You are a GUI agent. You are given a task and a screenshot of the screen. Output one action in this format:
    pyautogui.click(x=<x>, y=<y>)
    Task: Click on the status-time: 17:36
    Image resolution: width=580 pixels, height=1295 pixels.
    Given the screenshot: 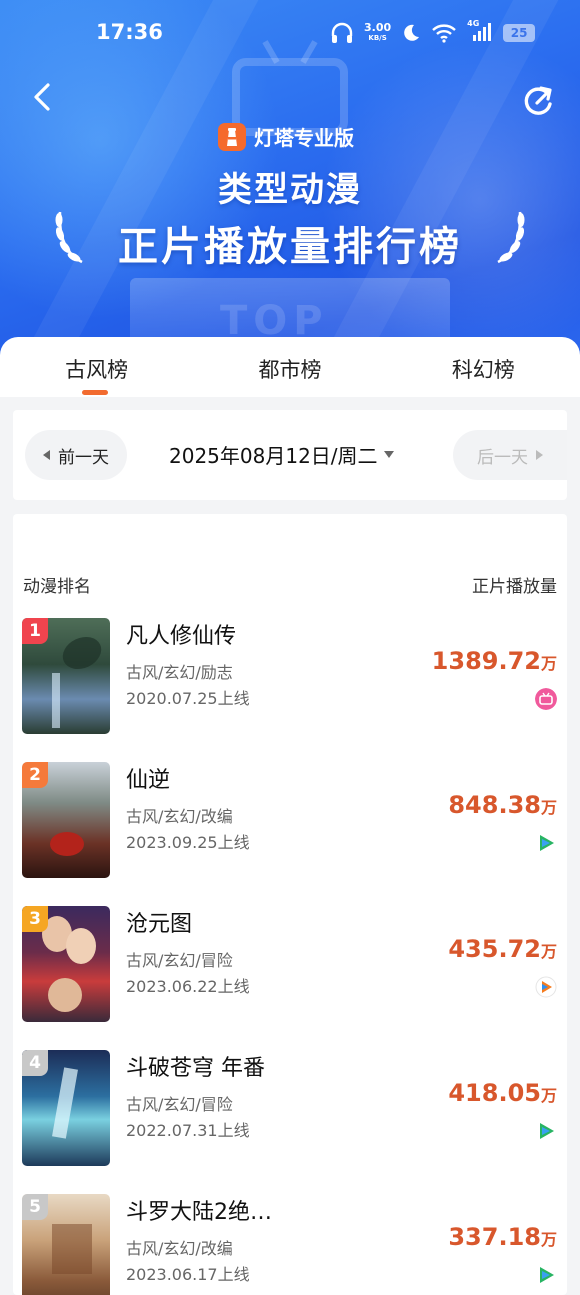 What is the action you would take?
    pyautogui.click(x=129, y=32)
    